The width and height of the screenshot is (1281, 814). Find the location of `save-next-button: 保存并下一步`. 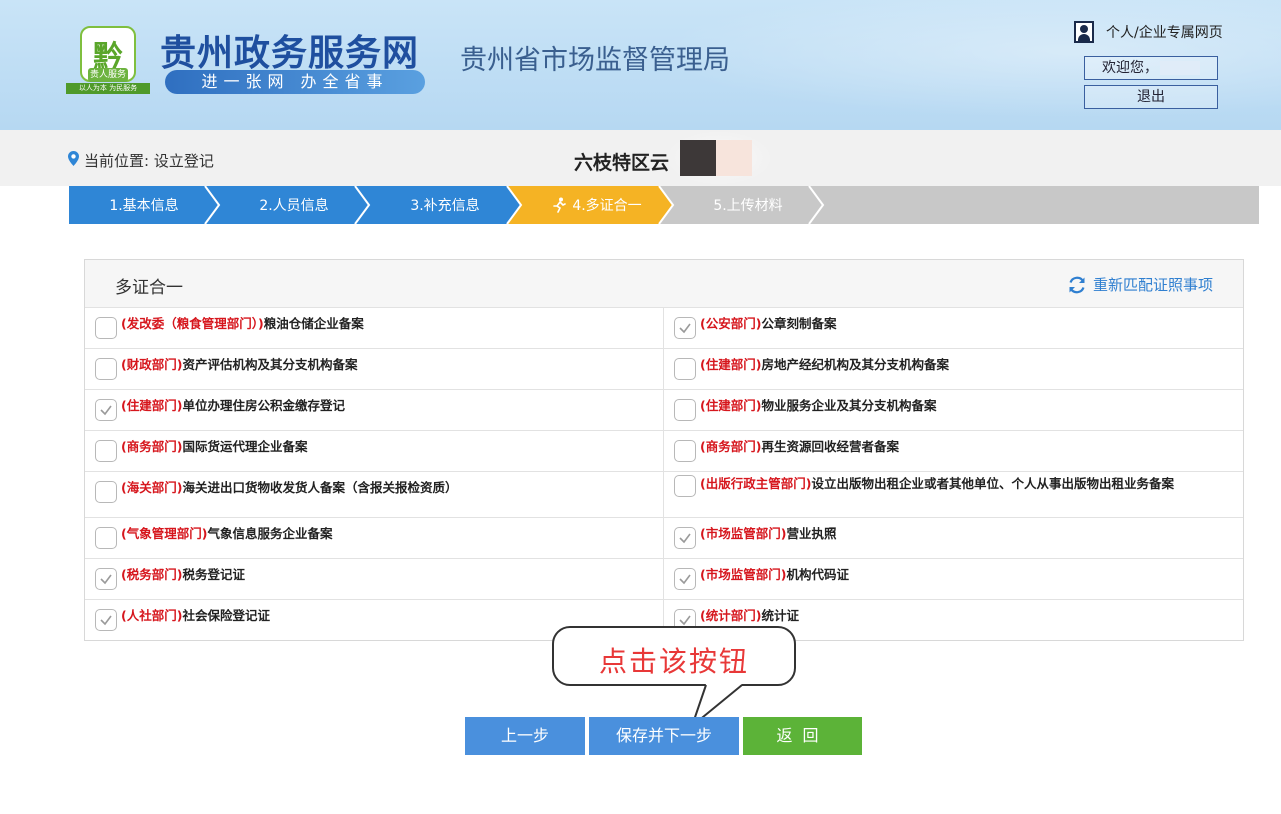

save-next-button: 保存并下一步 is located at coordinates (664, 736).